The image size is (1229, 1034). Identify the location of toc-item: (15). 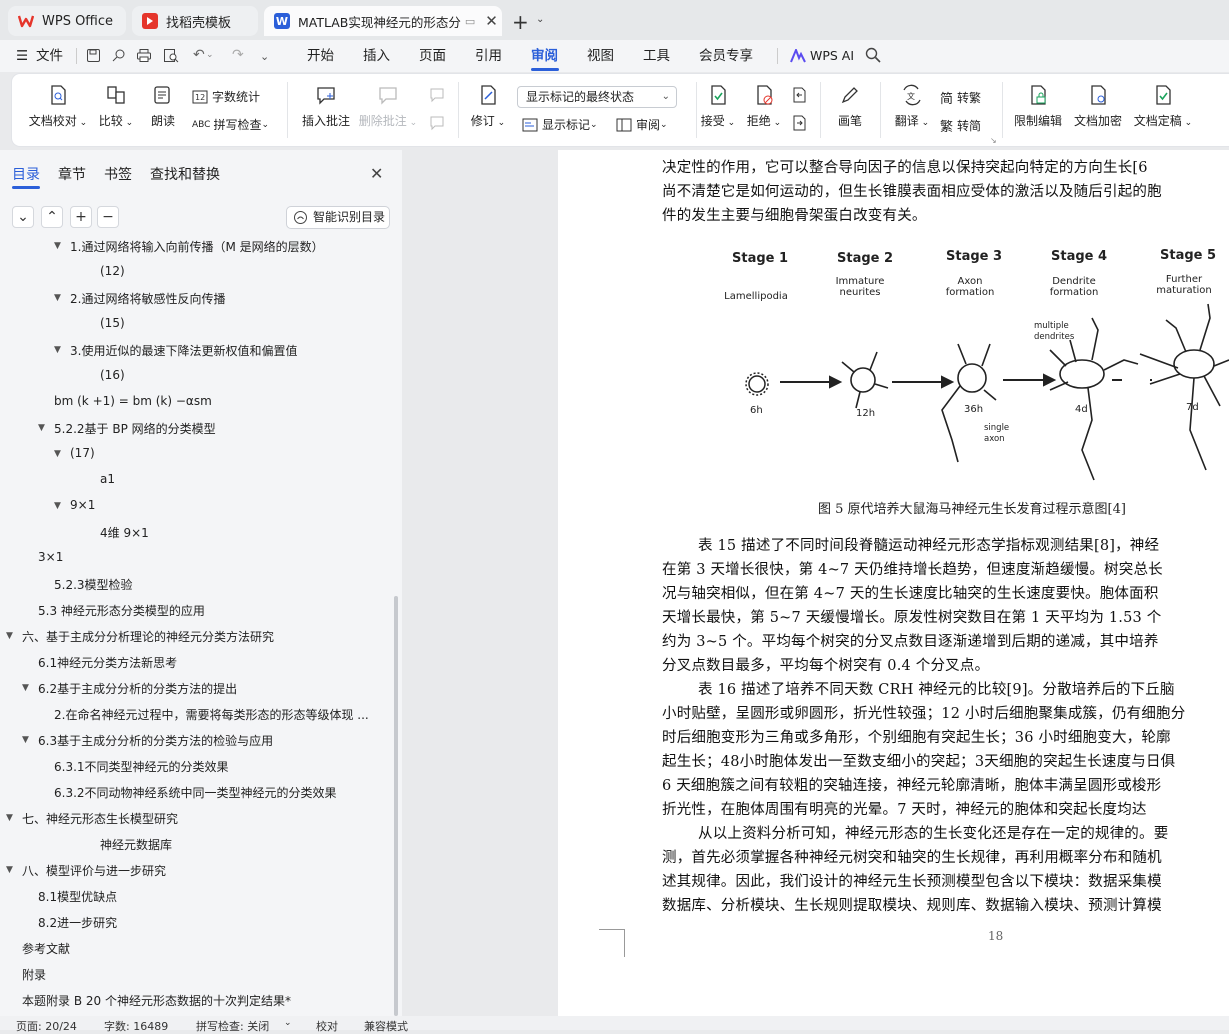
(112, 323).